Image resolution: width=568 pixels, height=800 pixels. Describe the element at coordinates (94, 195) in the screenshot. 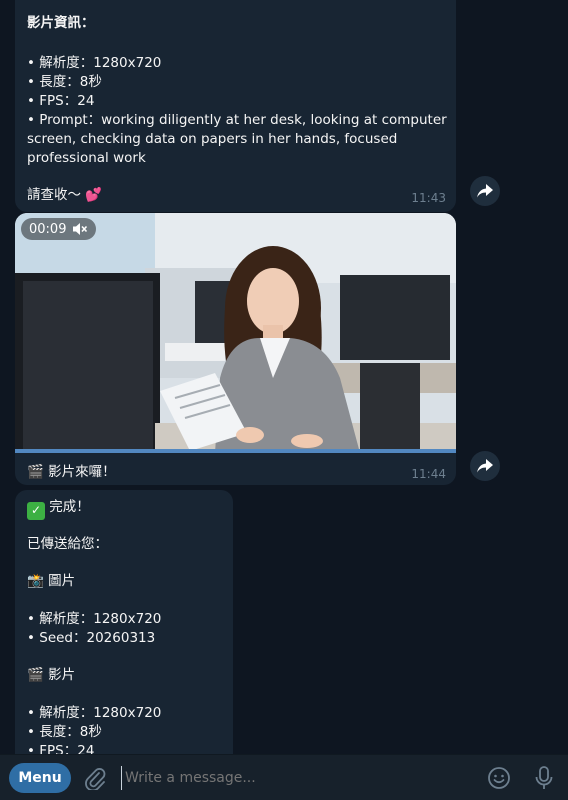

I see `hearts-icon: 💕` at that location.